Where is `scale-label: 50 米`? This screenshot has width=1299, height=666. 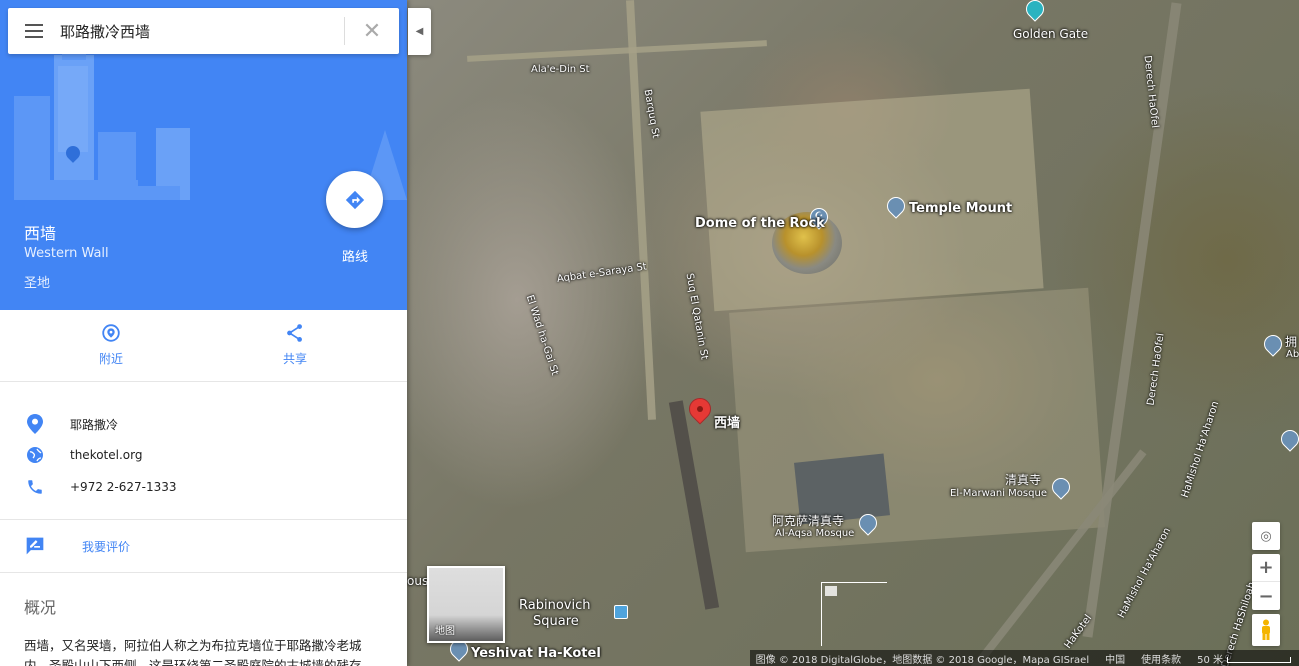 scale-label: 50 米 is located at coordinates (1210, 660).